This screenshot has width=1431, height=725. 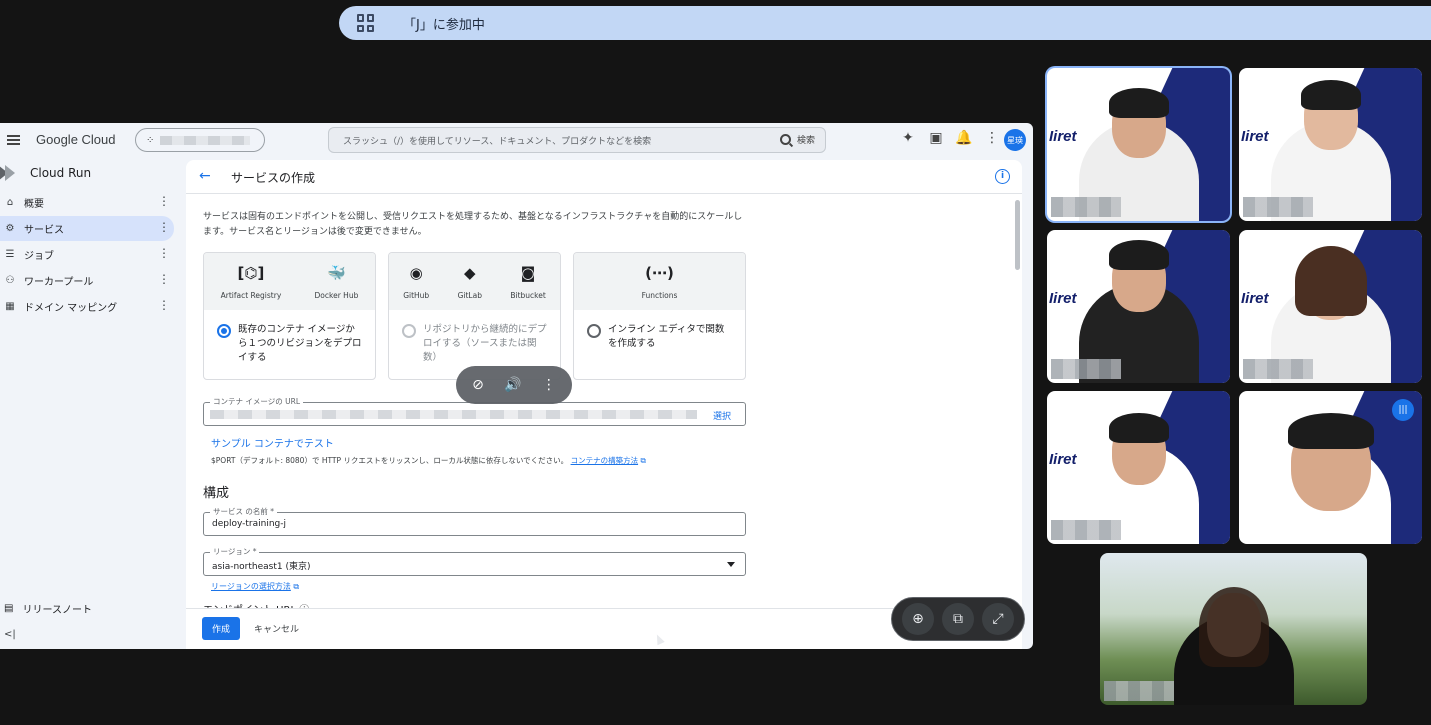 I want to click on region-help-link: リージョンの選択方法, so click(x=251, y=586).